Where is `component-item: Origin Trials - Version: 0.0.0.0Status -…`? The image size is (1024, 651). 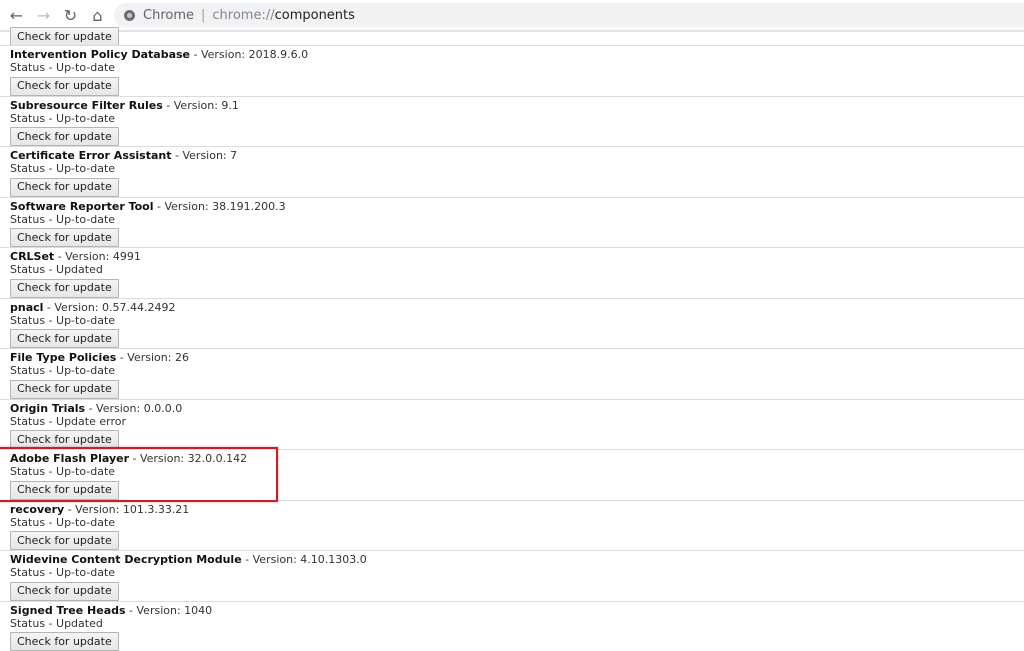
component-item: Origin Trials - Version: 0.0.0.0Status -… is located at coordinates (512, 424).